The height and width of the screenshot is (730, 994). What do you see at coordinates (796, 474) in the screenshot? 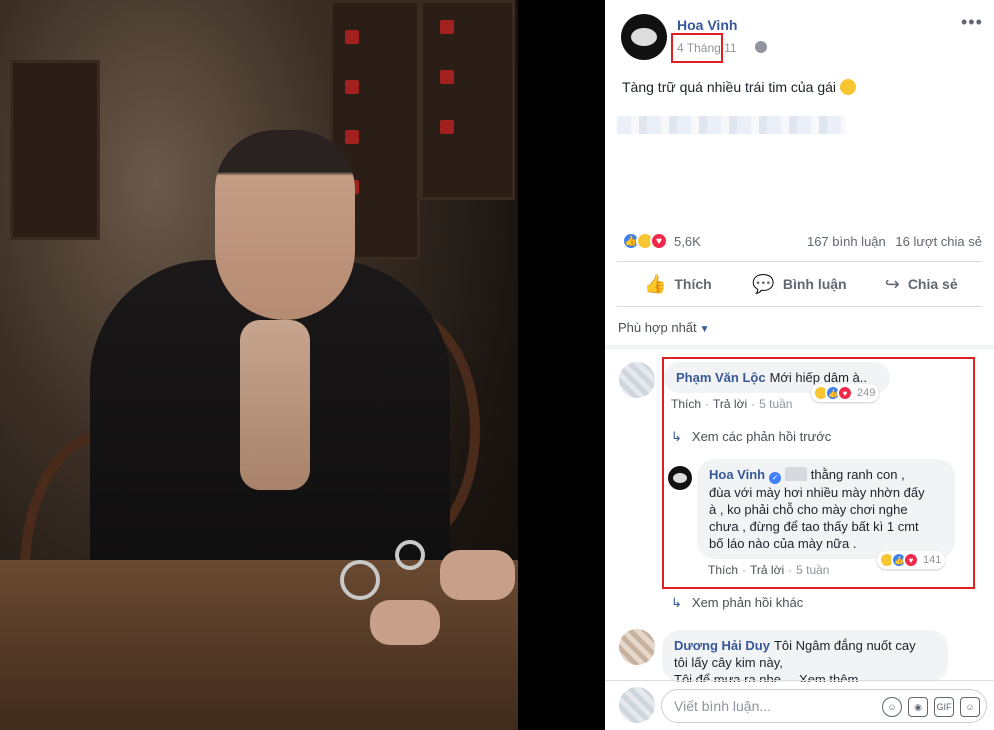
I see `blurred-tag` at bounding box center [796, 474].